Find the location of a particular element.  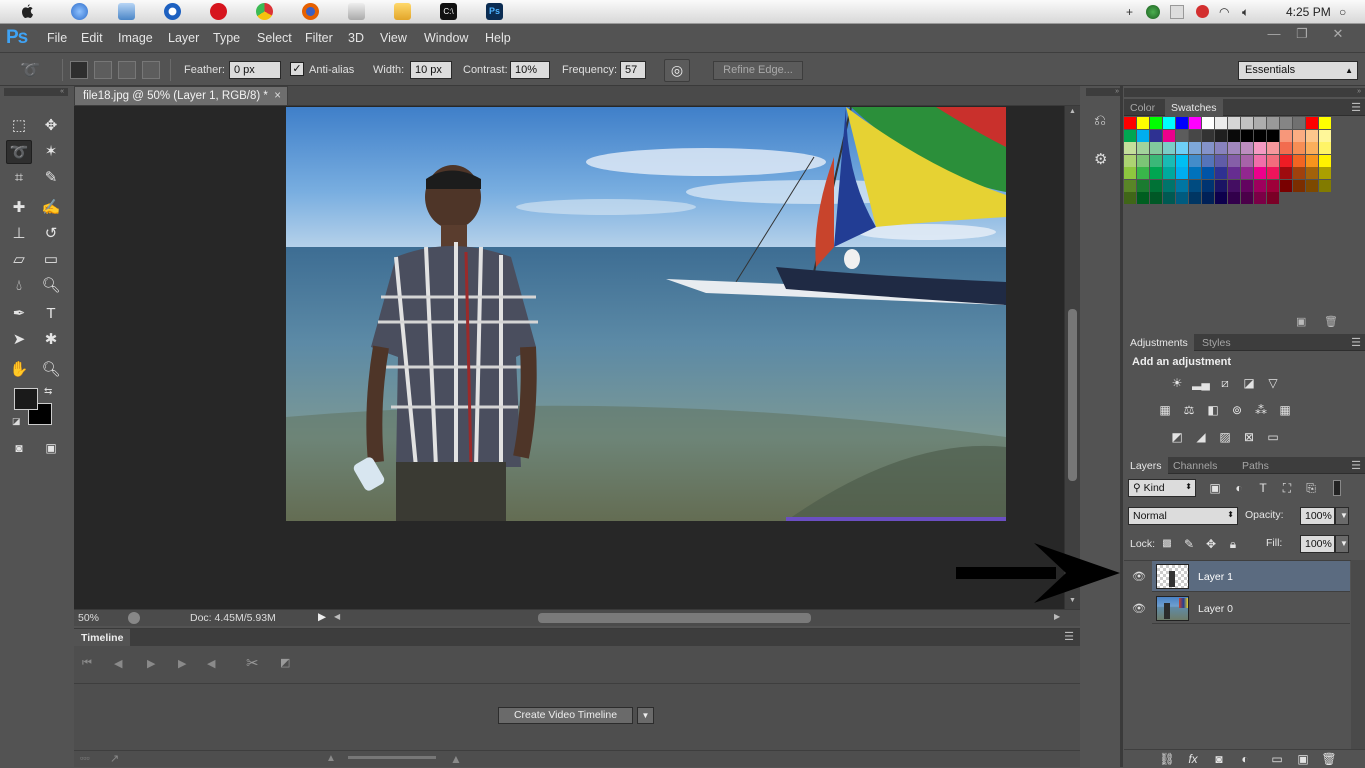

vertical-scroll-thumb is located at coordinates (1072, 395).